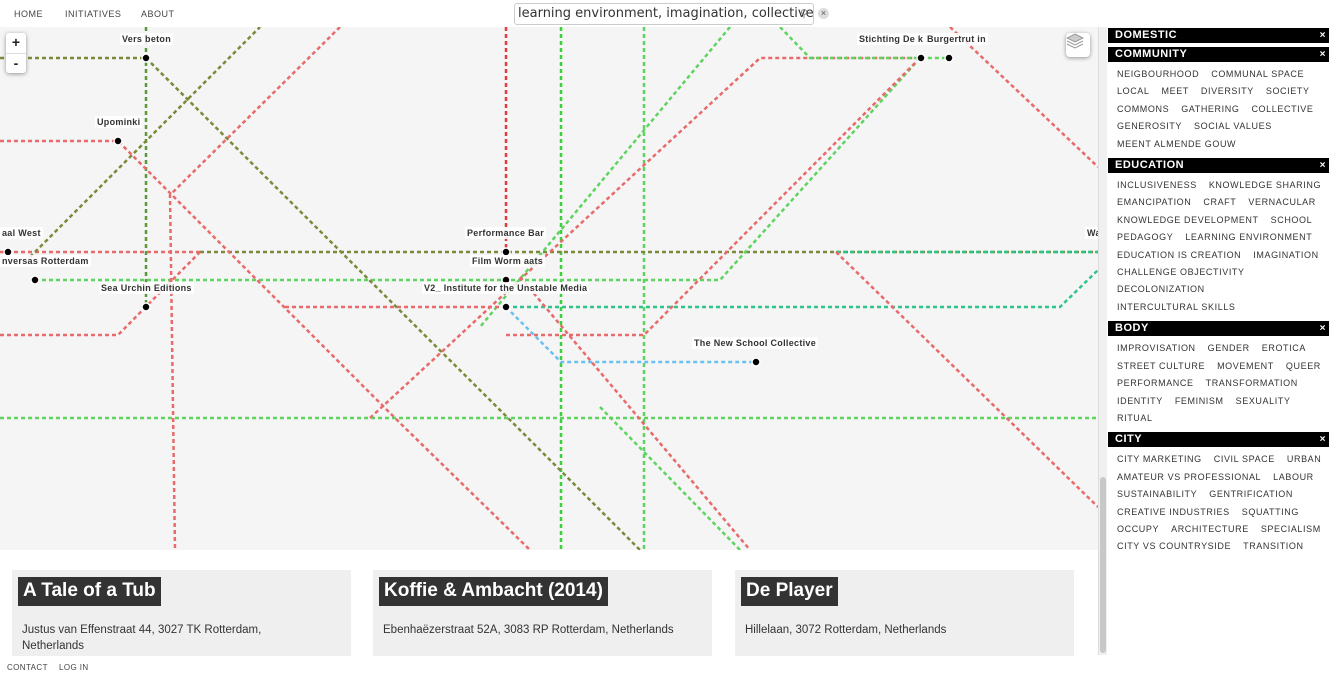 Image resolution: width=1329 pixels, height=700 pixels. Describe the element at coordinates (1143, 109) in the screenshot. I see `tag: COMMONS` at that location.